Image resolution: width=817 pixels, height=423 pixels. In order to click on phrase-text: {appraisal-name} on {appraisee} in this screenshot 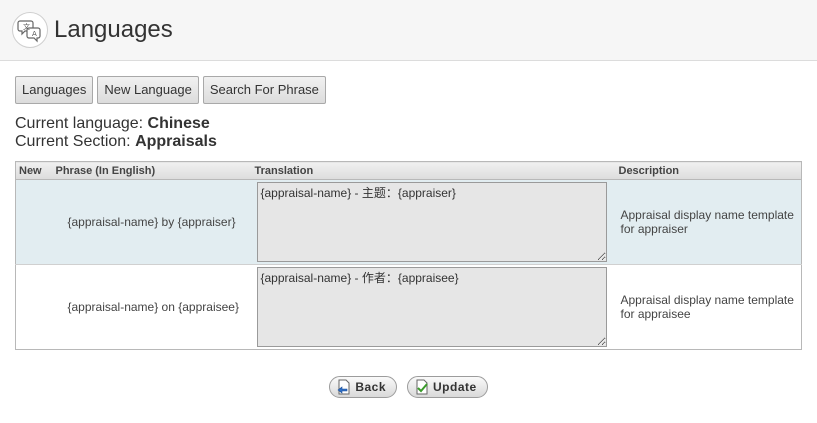, I will do `click(153, 307)`.